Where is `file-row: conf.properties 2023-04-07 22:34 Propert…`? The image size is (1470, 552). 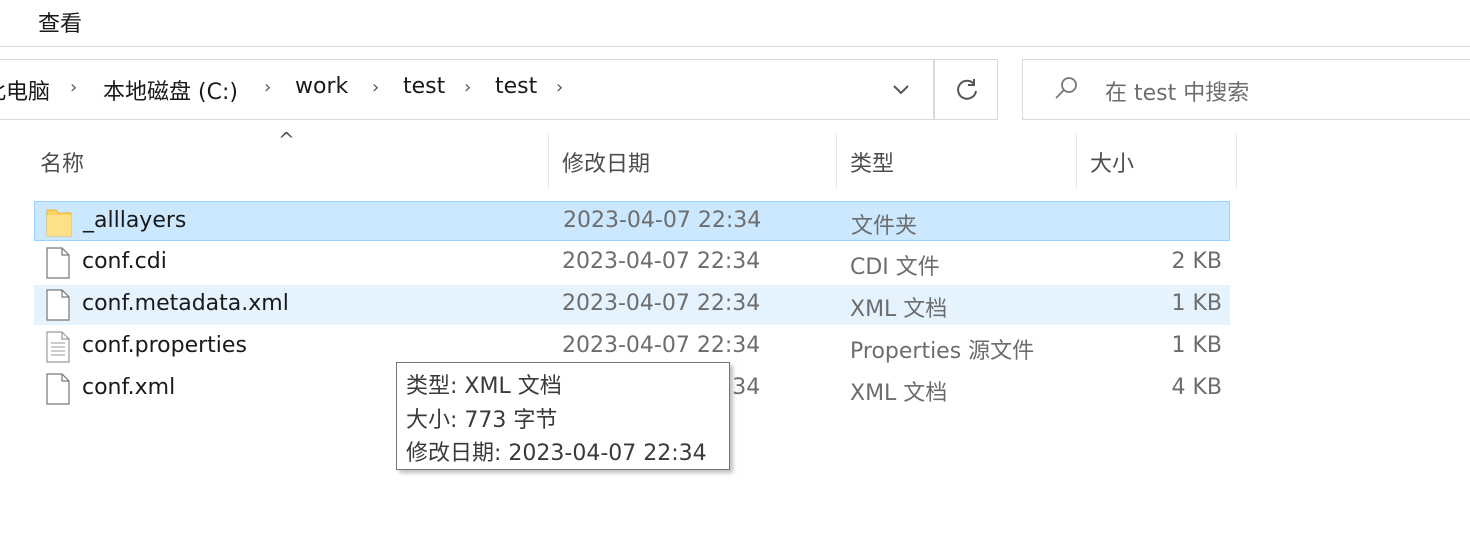
file-row: conf.properties 2023-04-07 22:34 Propert… is located at coordinates (632, 347).